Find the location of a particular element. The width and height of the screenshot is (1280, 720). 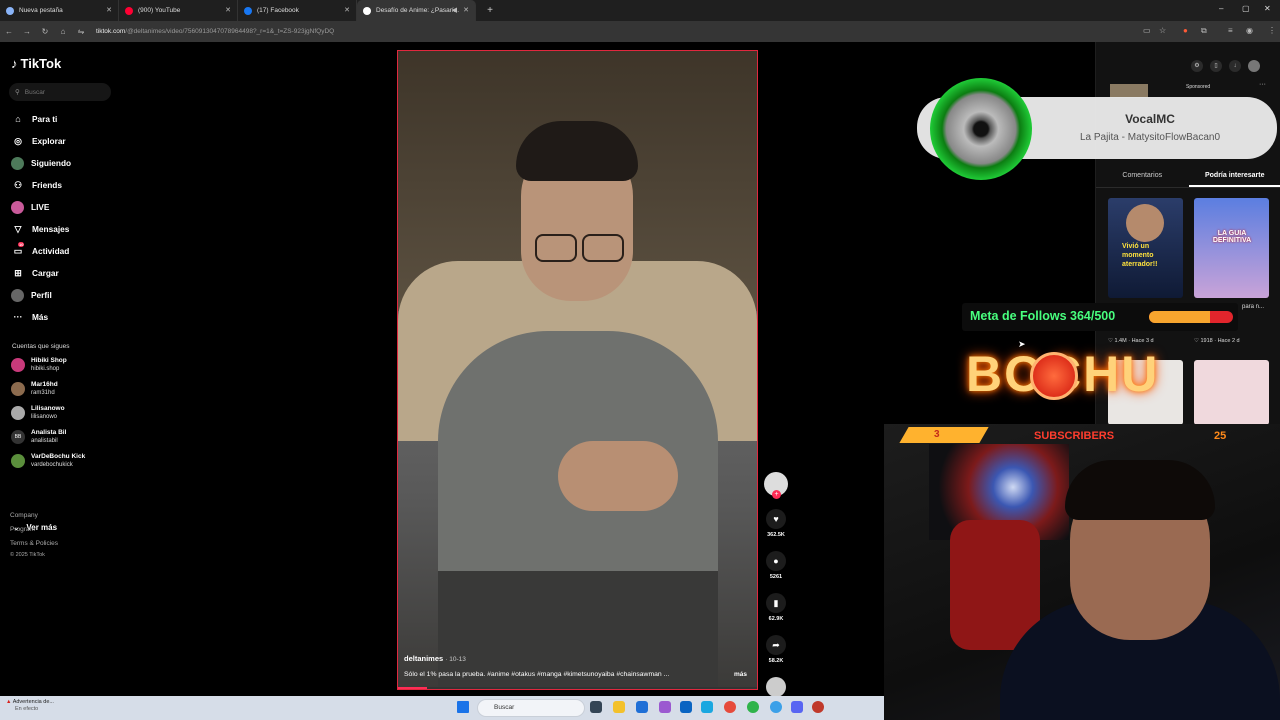

maximize-button: ▢ is located at coordinates (1246, 8).